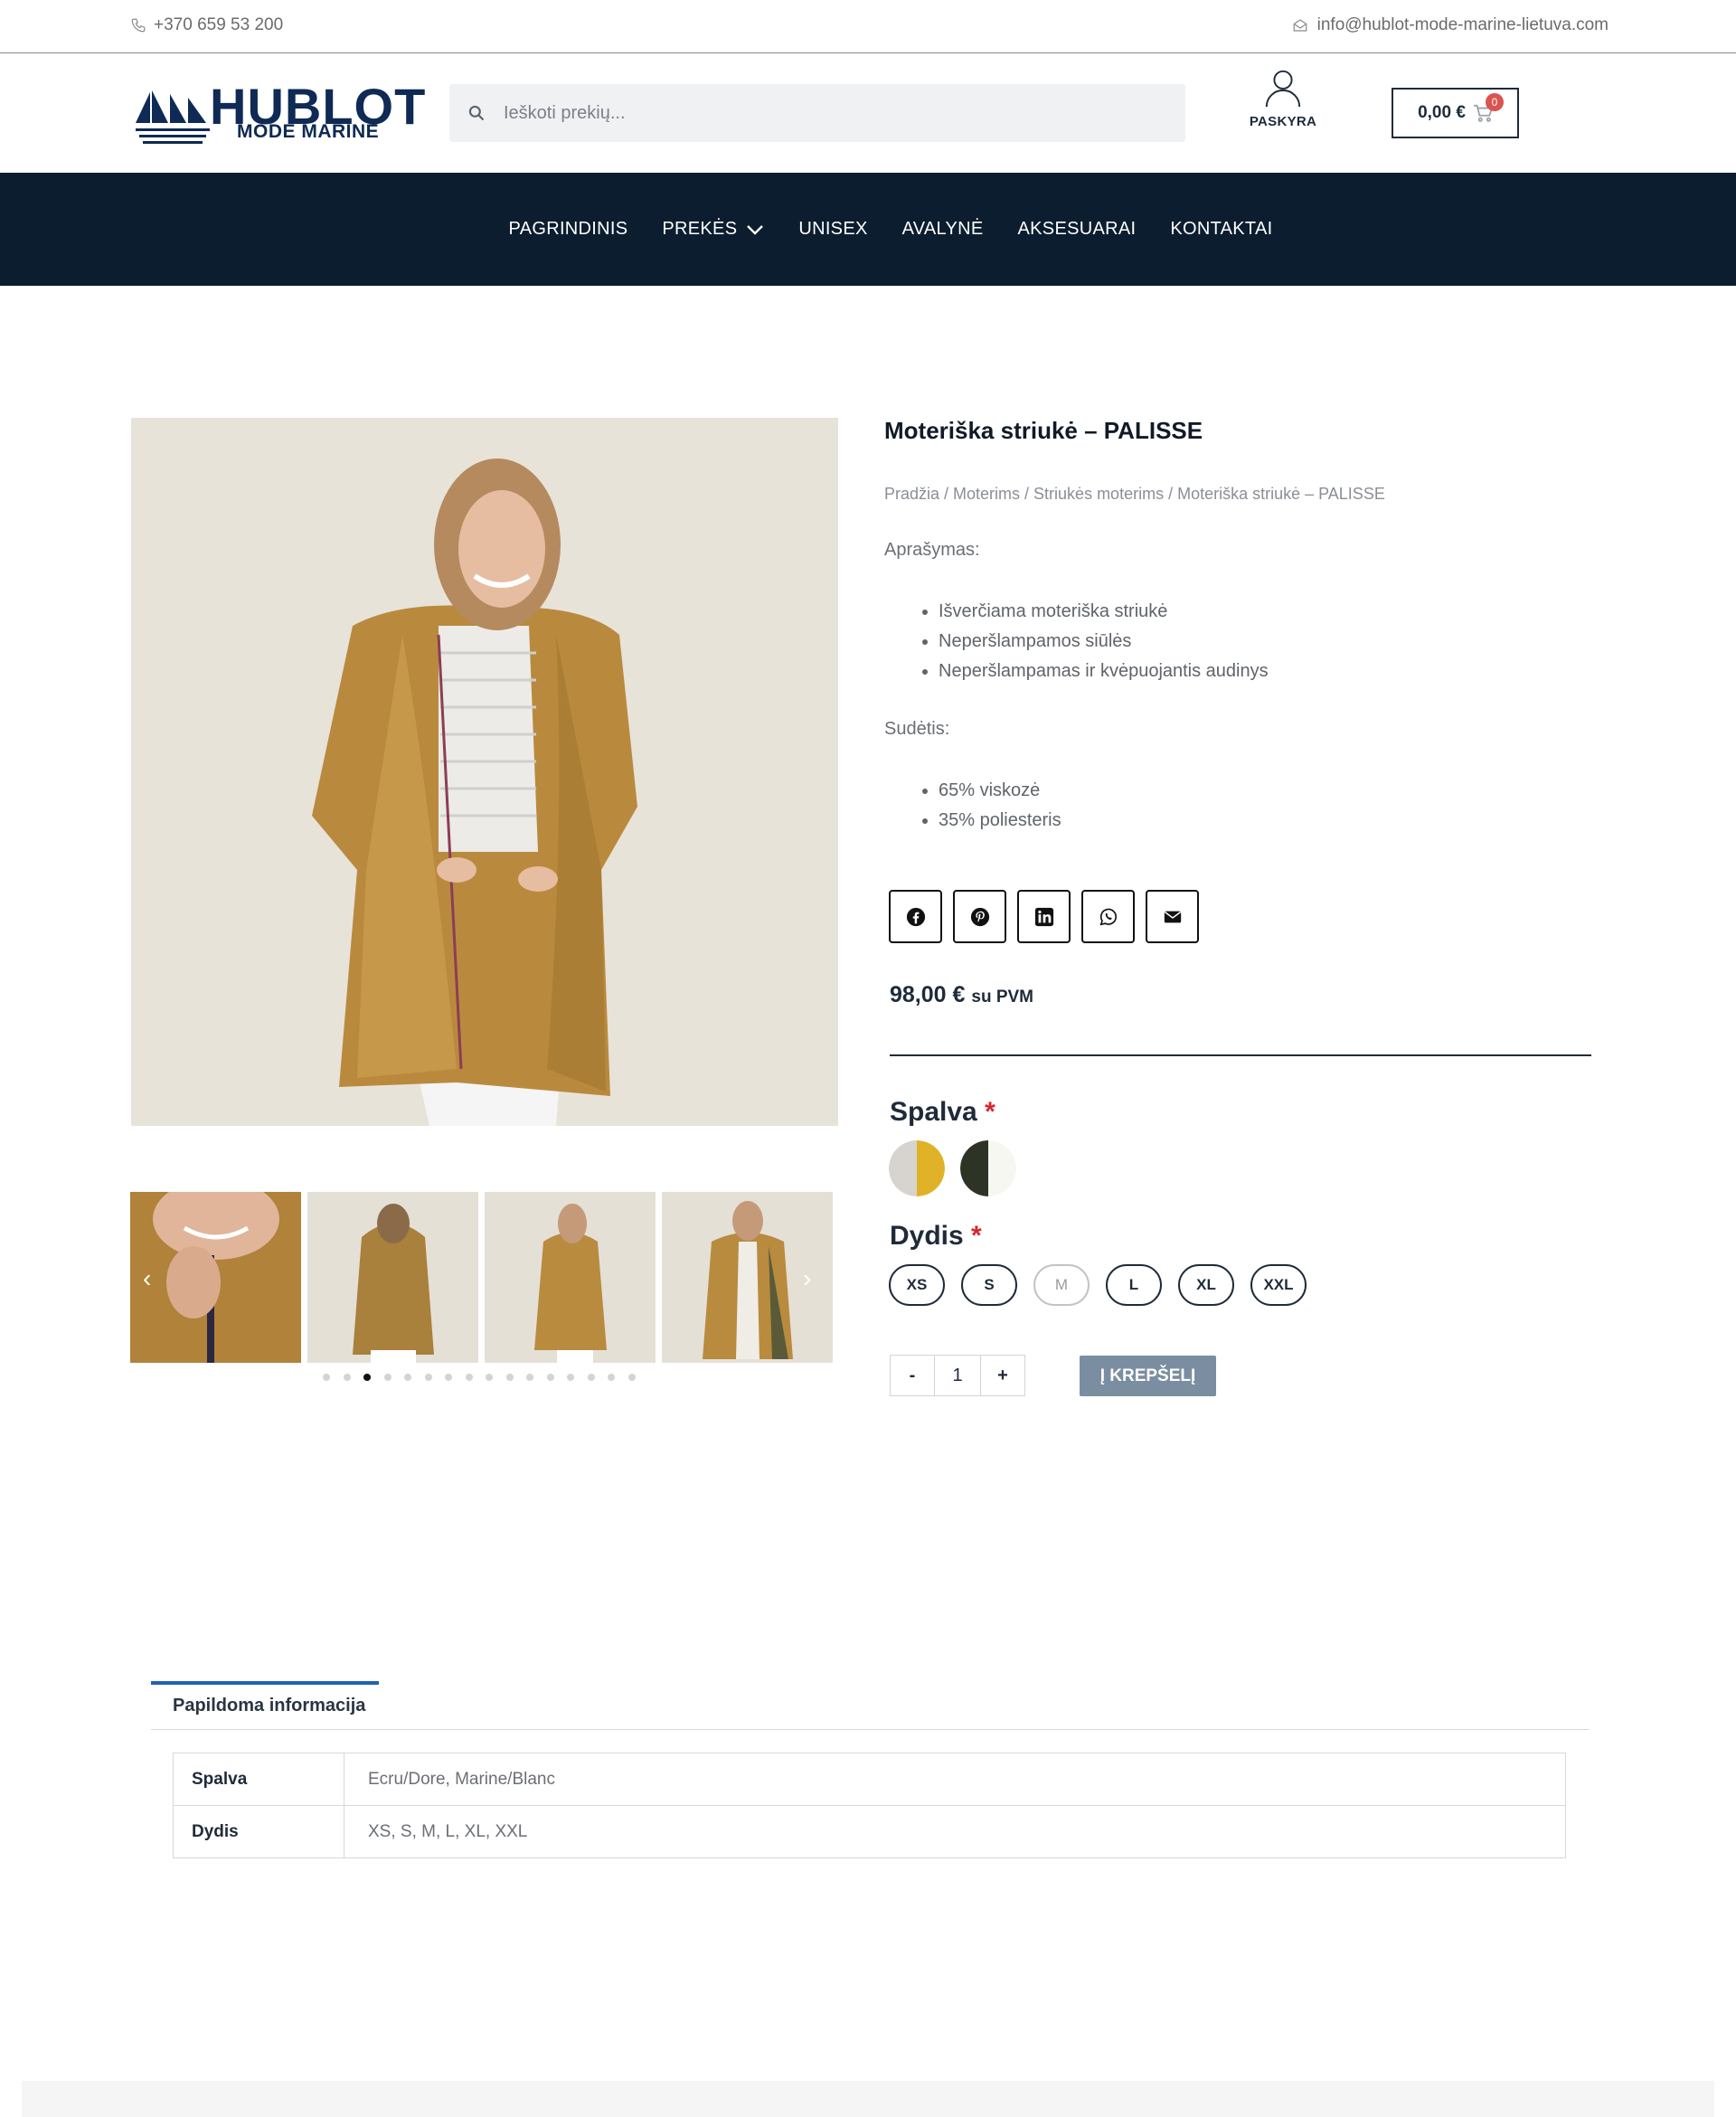 The width and height of the screenshot is (1736, 2117). I want to click on list-item: Neperšlampamos siūlės, so click(1104, 641).